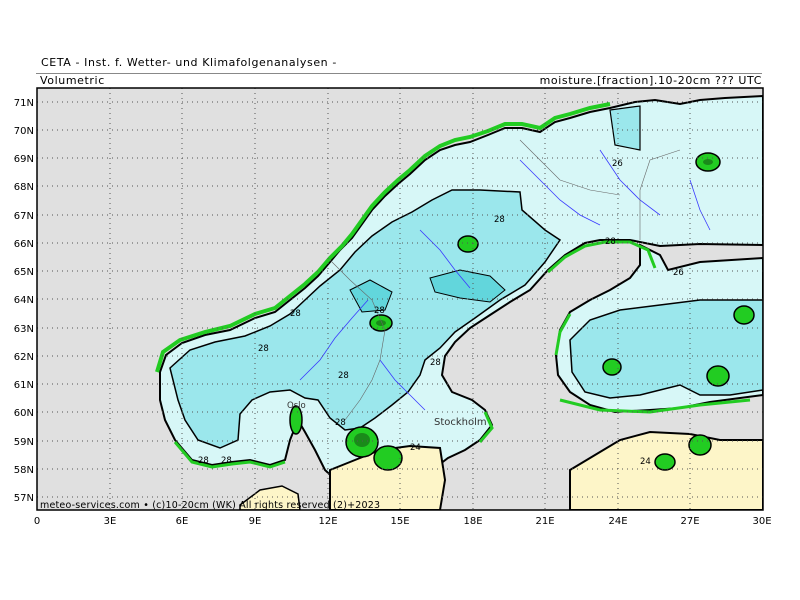  What do you see at coordinates (24, 244) in the screenshot?
I see `svg-text: 66N` at bounding box center [24, 244].